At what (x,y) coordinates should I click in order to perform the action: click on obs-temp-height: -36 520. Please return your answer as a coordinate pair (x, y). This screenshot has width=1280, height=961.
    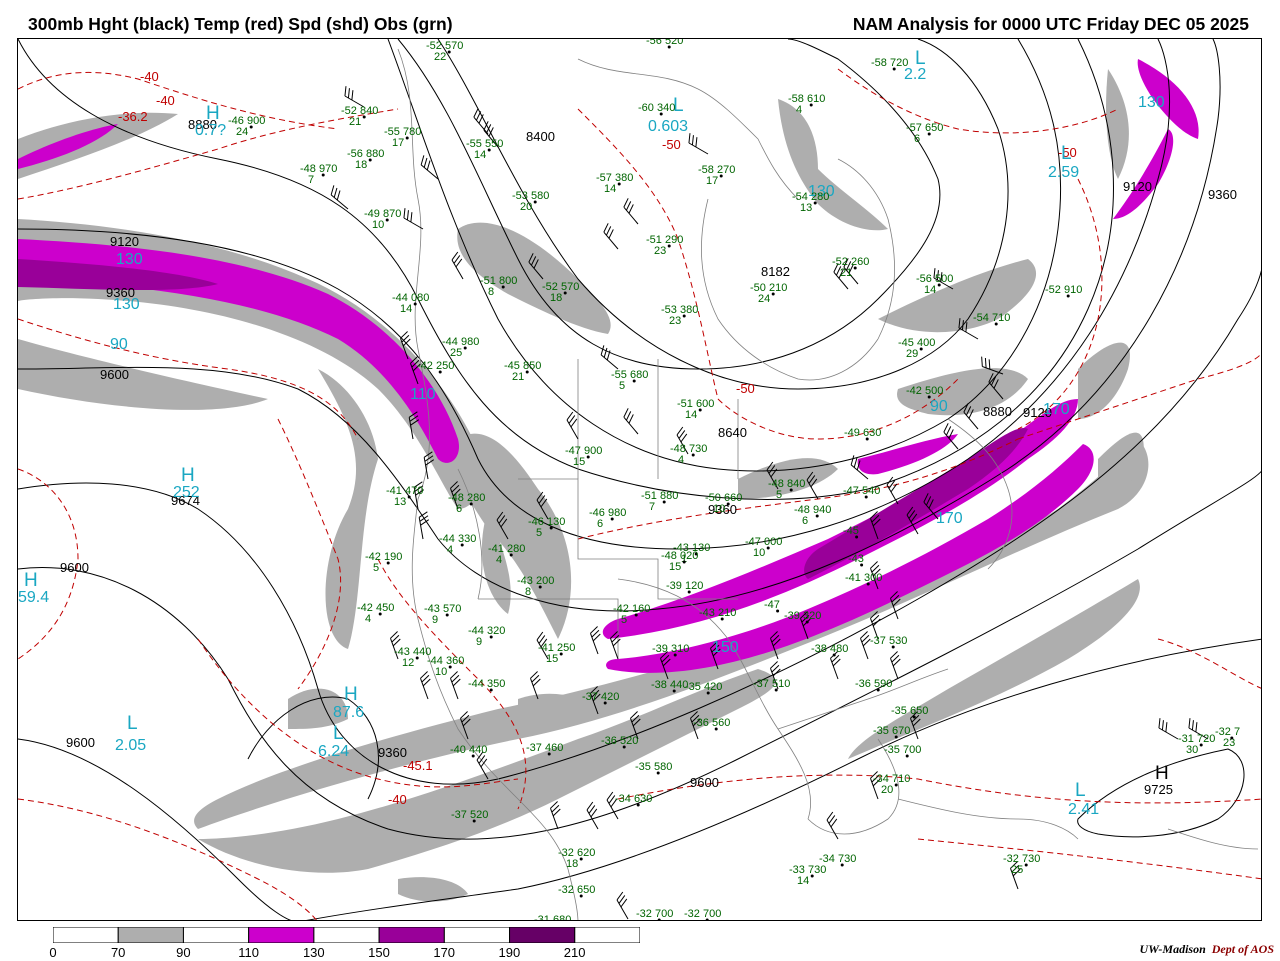
    Looking at the image, I should click on (619, 741).